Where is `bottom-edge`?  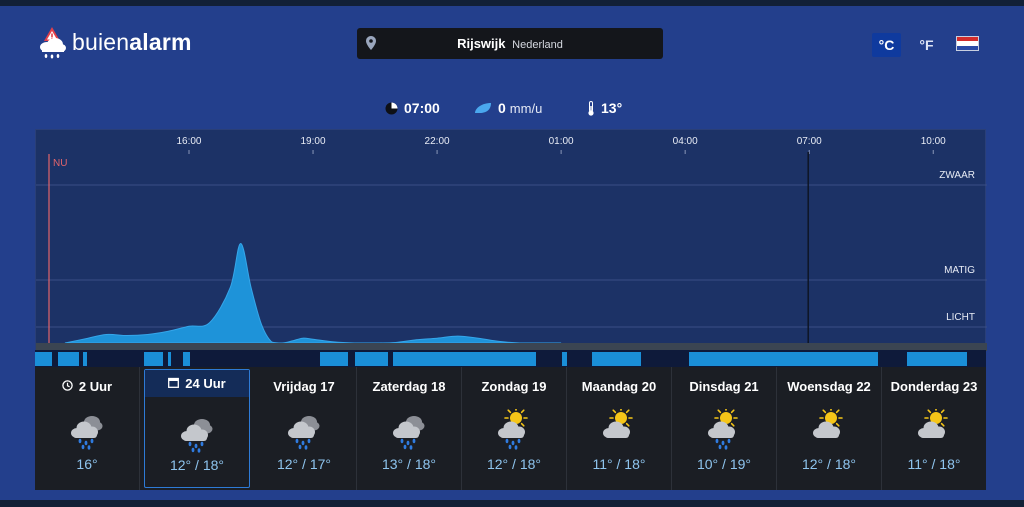 bottom-edge is located at coordinates (512, 503).